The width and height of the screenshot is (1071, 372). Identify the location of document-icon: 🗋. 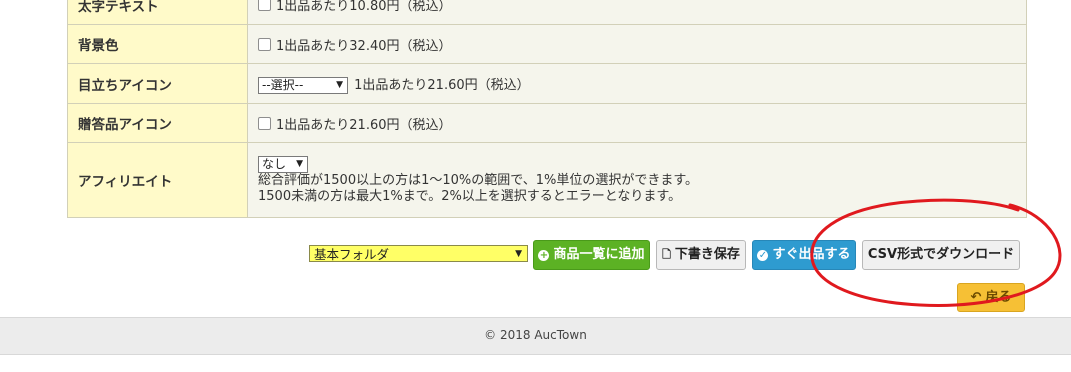
(666, 254).